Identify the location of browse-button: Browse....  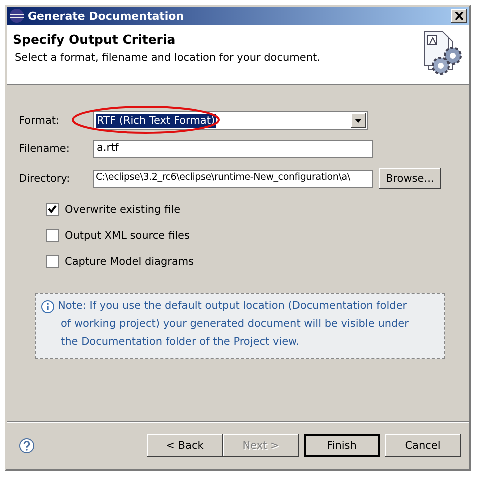
(410, 178).